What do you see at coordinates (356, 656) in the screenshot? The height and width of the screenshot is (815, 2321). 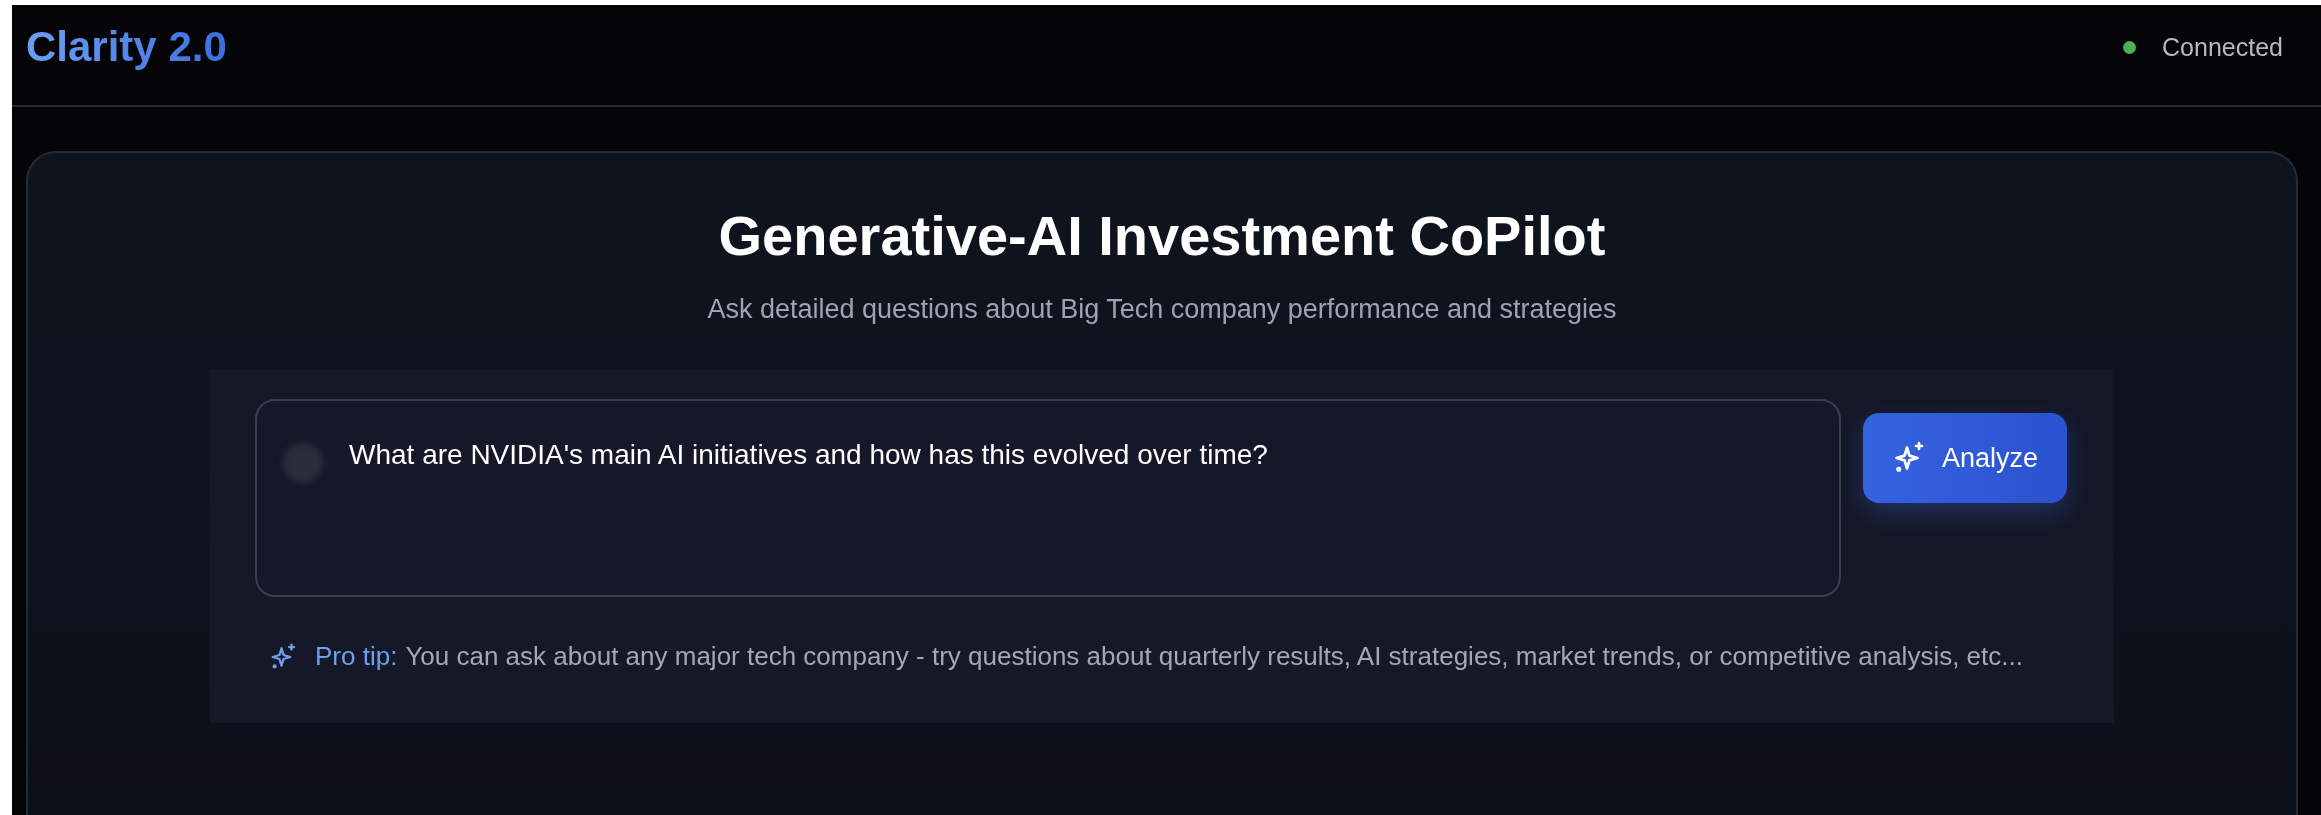 I see `tip-label: Pro tip:` at bounding box center [356, 656].